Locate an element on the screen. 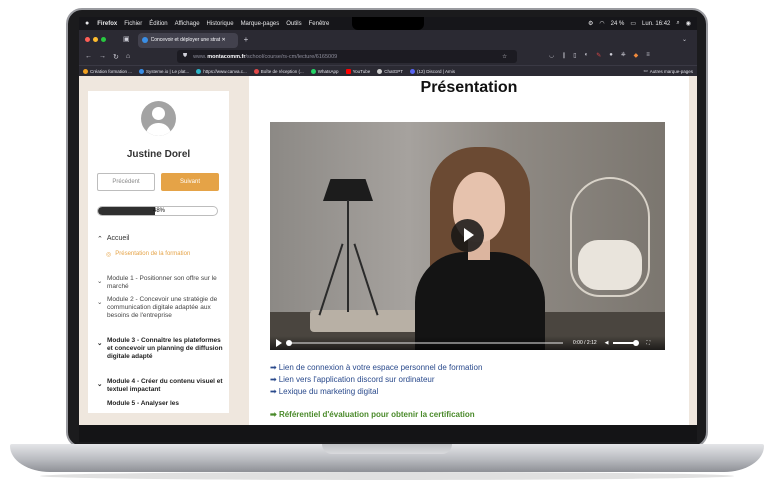  chatgpt-icon is located at coordinates (380, 71).